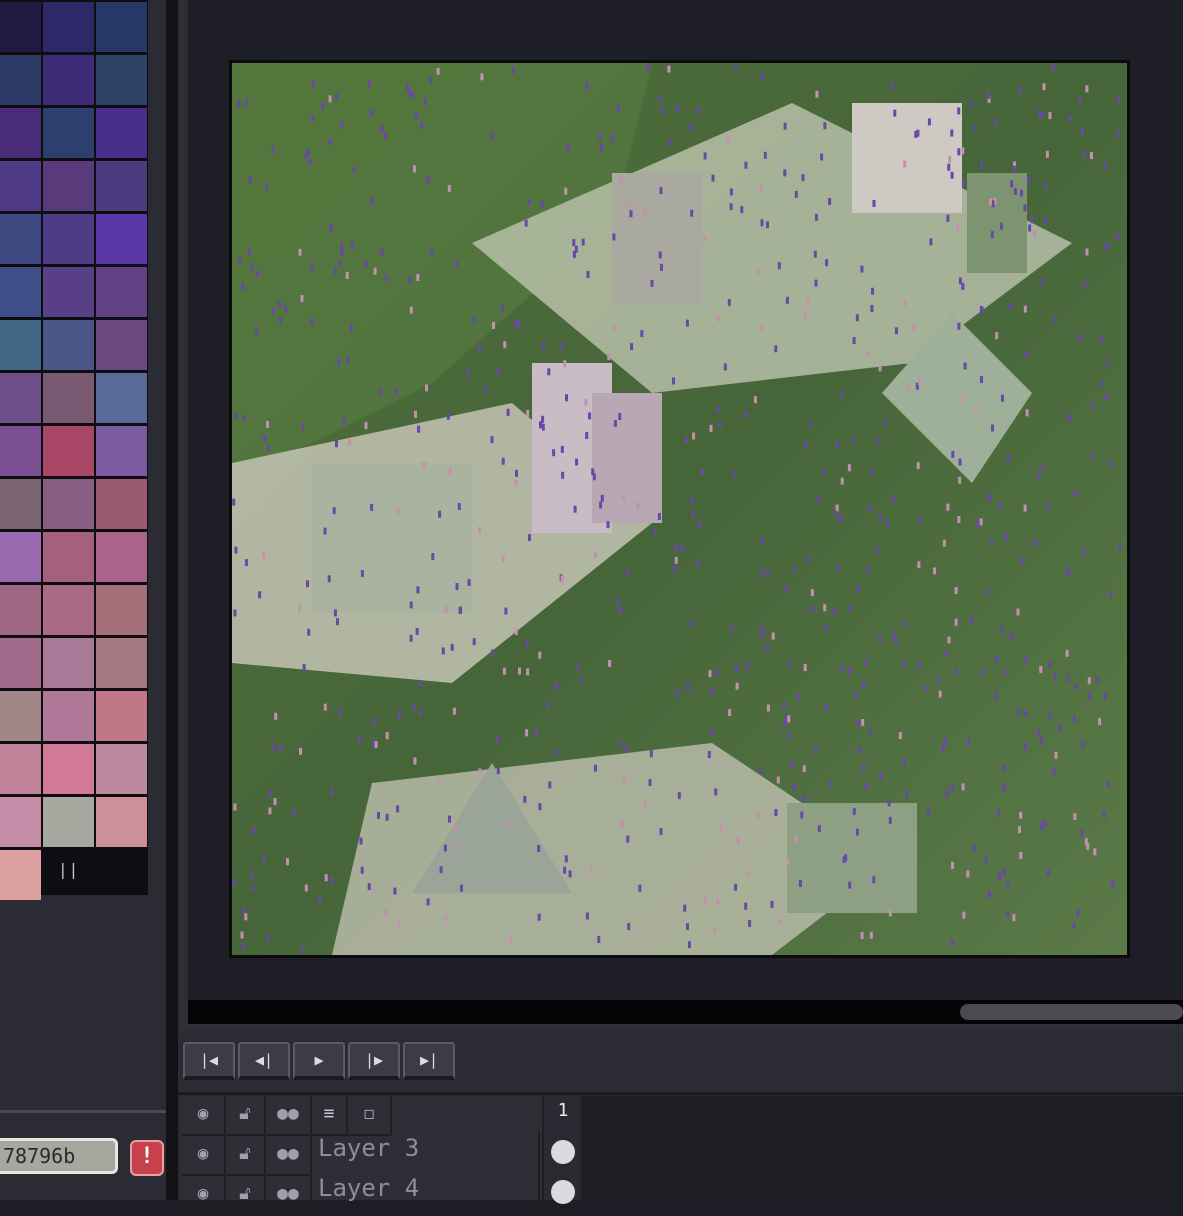 The width and height of the screenshot is (1183, 1216). Describe the element at coordinates (627, 458) in the screenshot. I see `building-arch` at that location.